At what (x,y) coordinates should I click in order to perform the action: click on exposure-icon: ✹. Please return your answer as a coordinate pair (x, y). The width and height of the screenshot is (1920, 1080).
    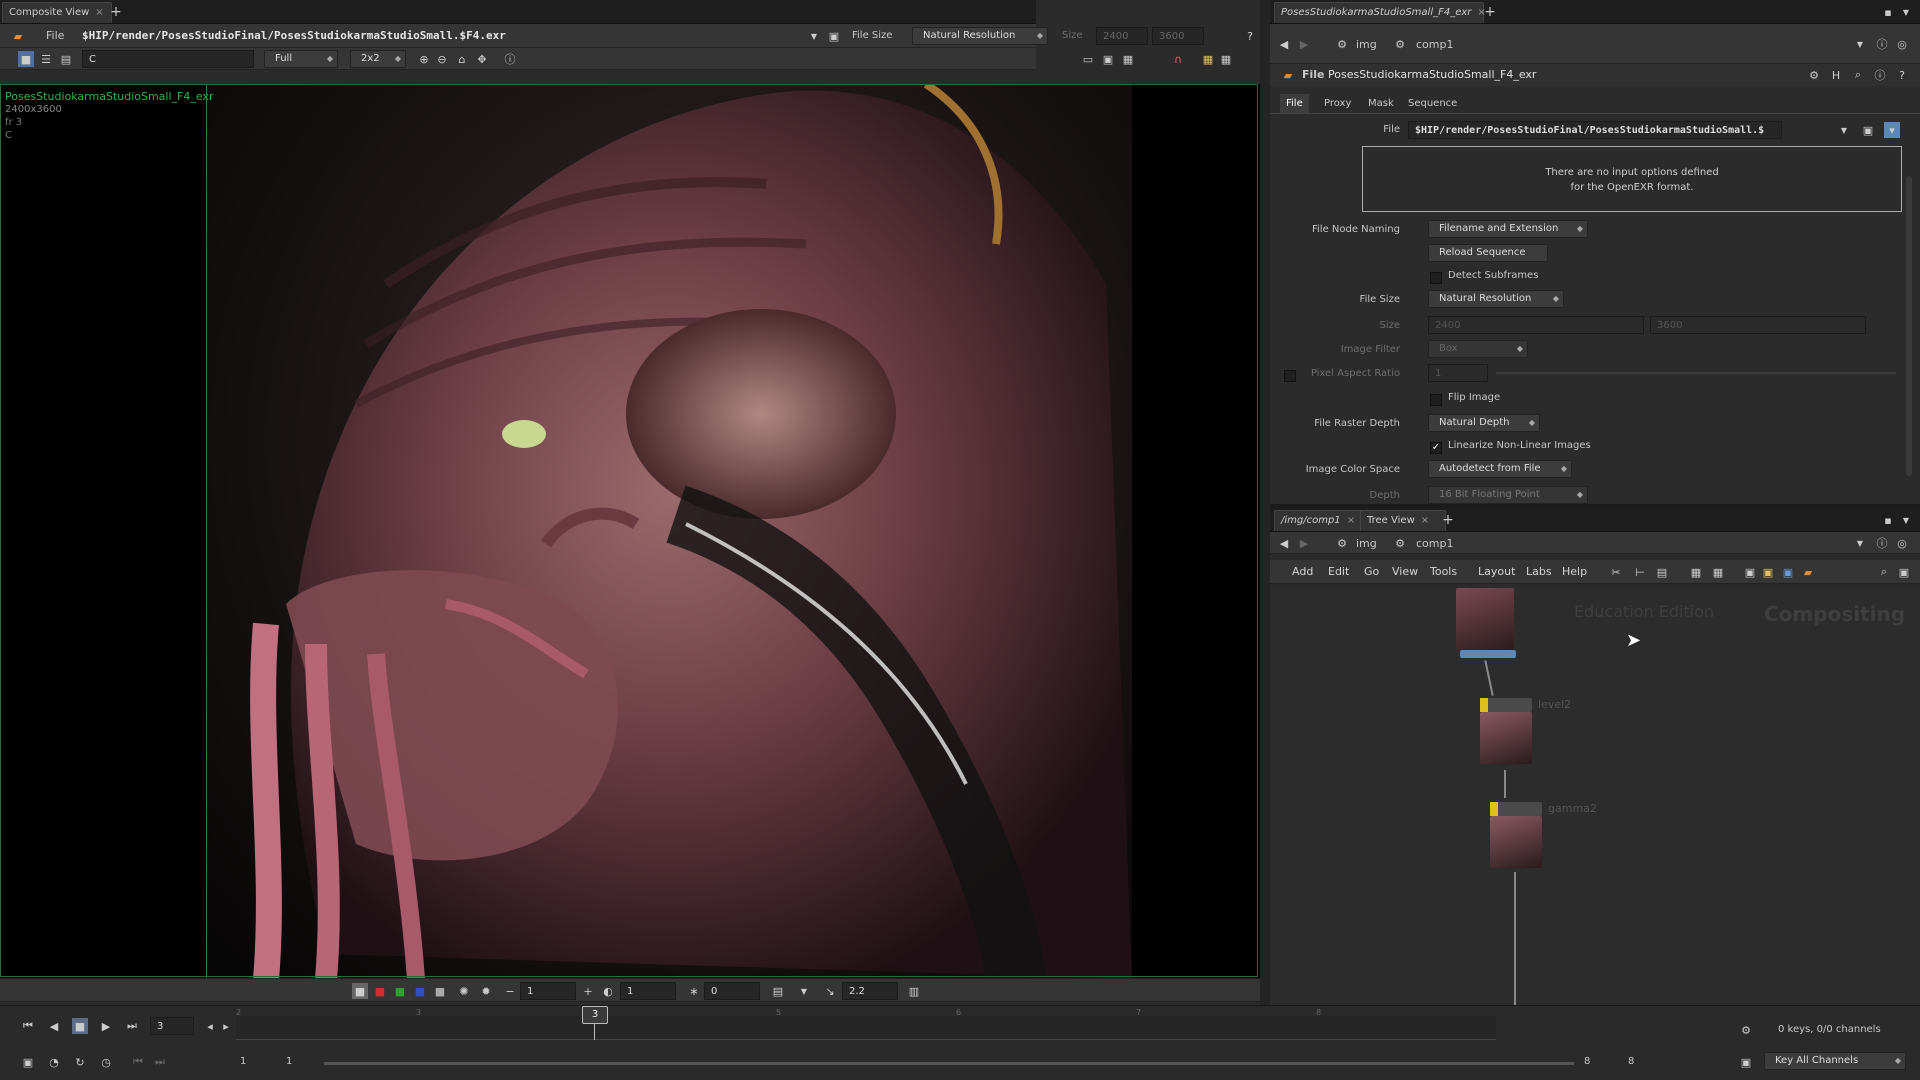
    Looking at the image, I should click on (486, 991).